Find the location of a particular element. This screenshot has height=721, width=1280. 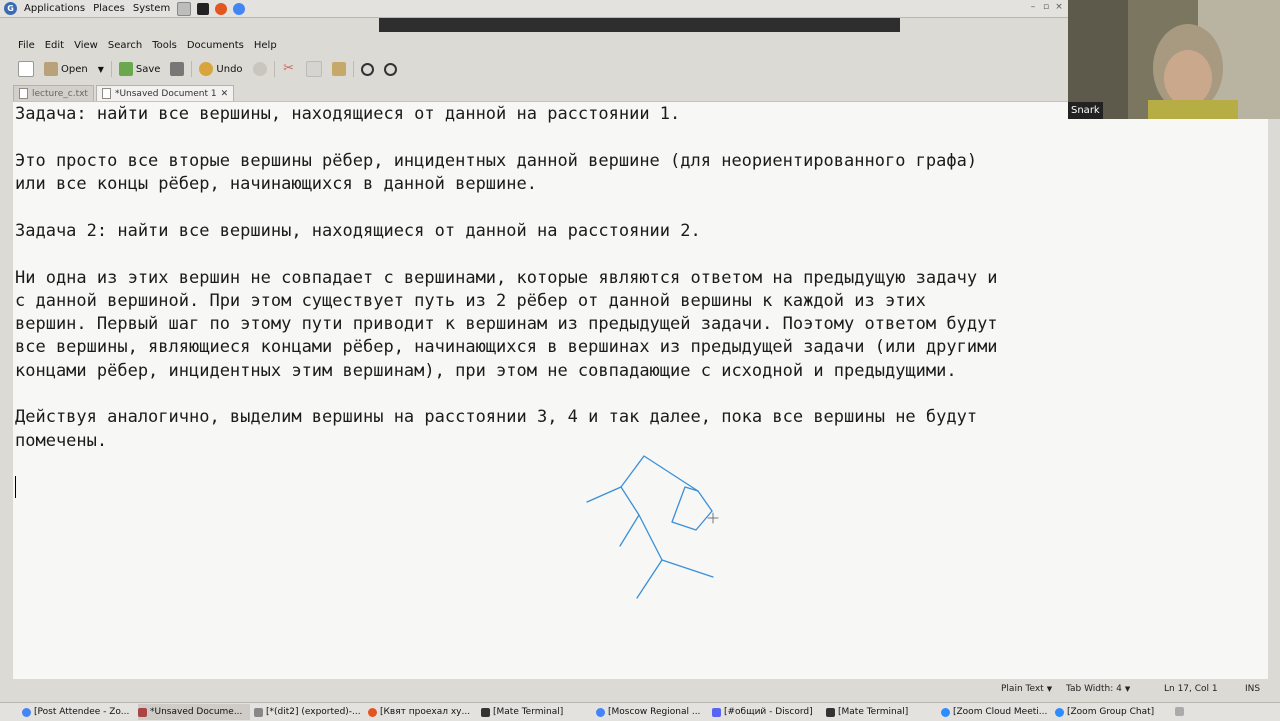

chrome-launcher-icon is located at coordinates (239, 8).